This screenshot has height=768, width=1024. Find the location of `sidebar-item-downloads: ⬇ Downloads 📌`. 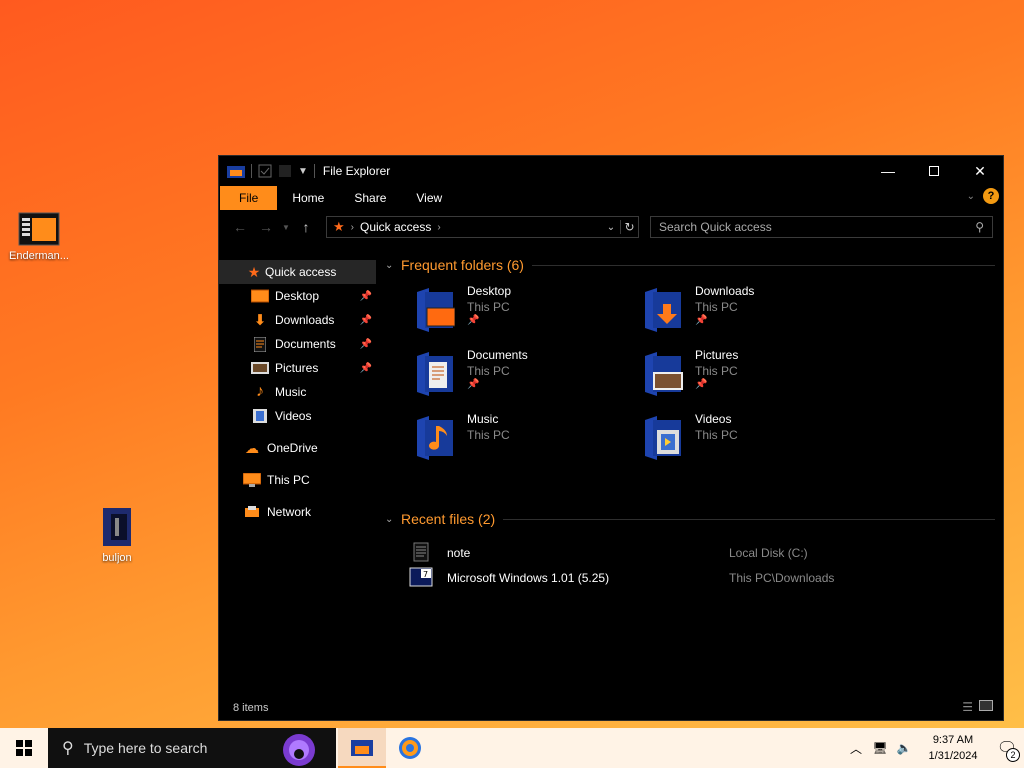

sidebar-item-downloads: ⬇ Downloads 📌 is located at coordinates (297, 320).